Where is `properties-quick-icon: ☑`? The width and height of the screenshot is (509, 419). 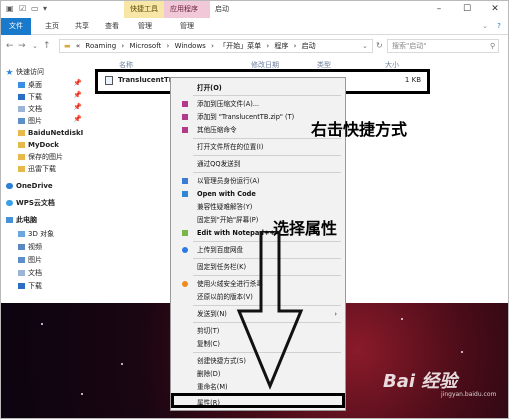 properties-quick-icon: ☑ is located at coordinates (22, 8).